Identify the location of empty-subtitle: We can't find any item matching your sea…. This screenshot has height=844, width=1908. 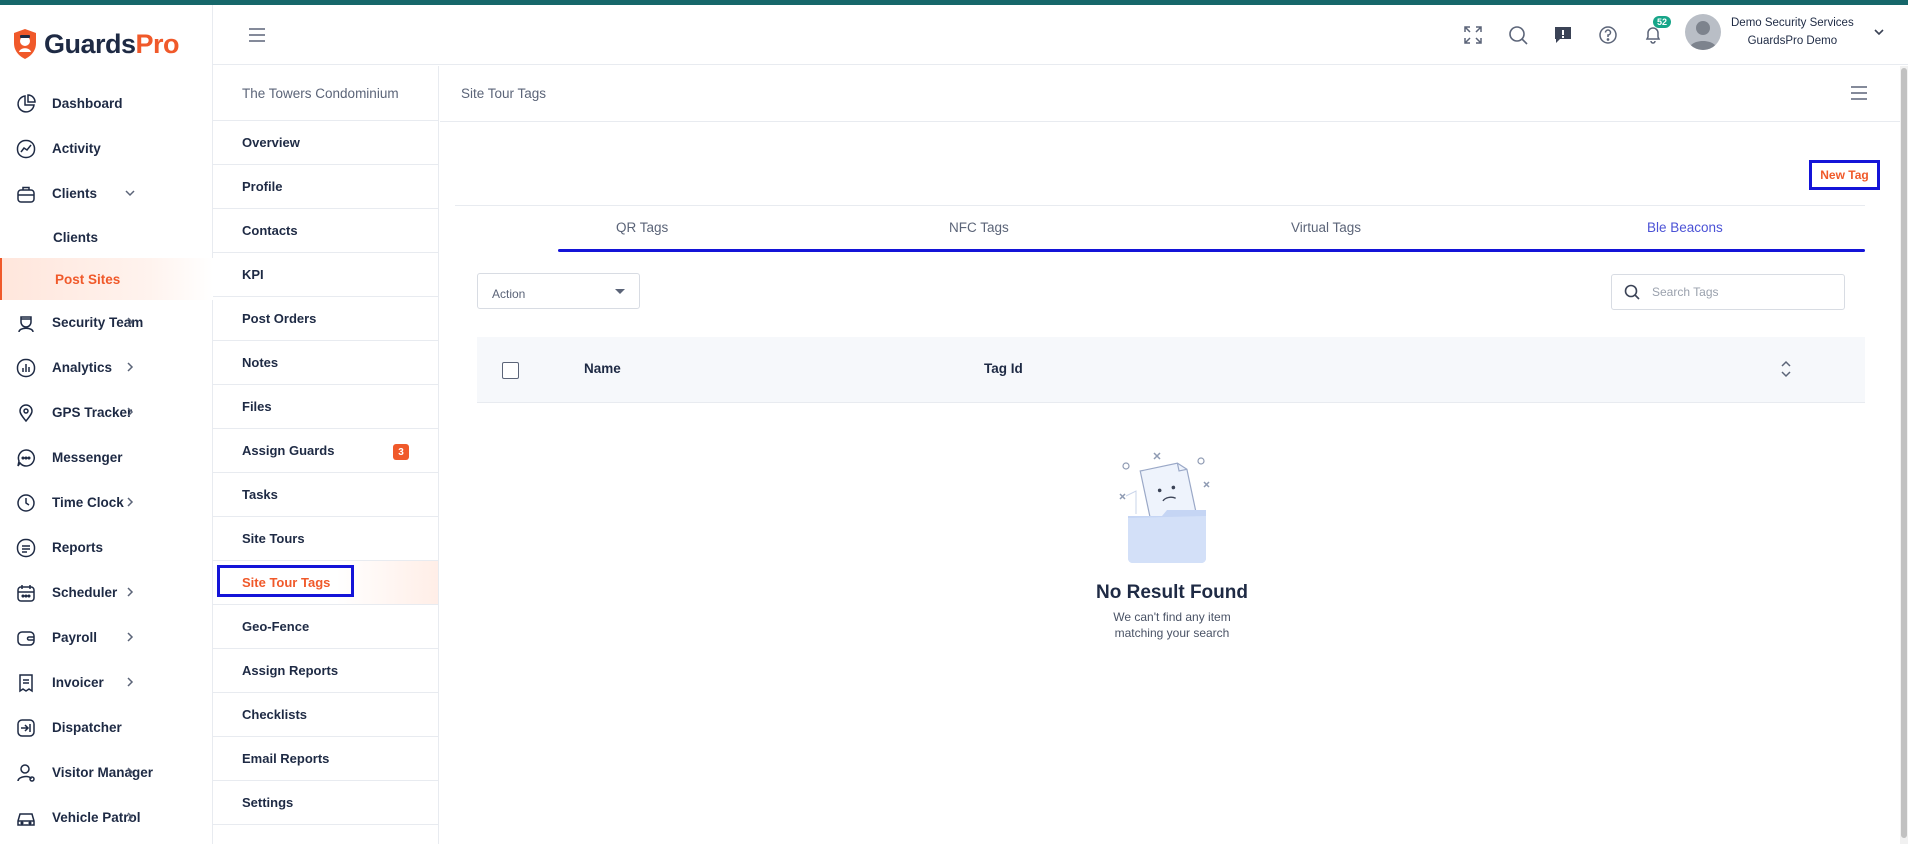
(1172, 625).